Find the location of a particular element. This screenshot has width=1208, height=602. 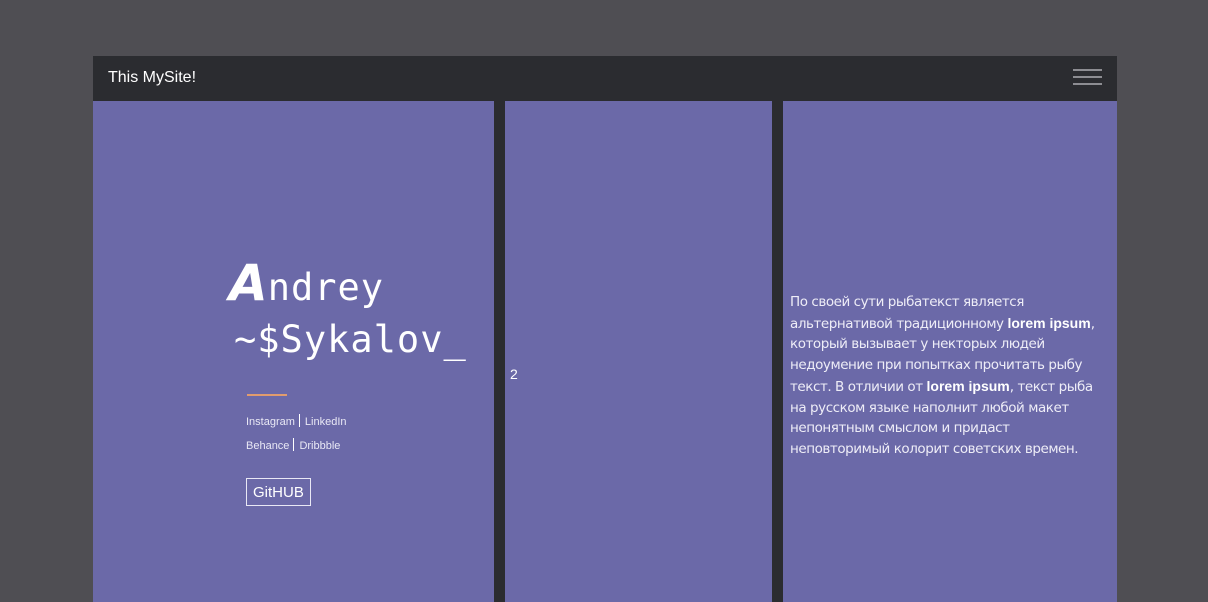

linkedin-link: LinkedIn is located at coordinates (326, 422).